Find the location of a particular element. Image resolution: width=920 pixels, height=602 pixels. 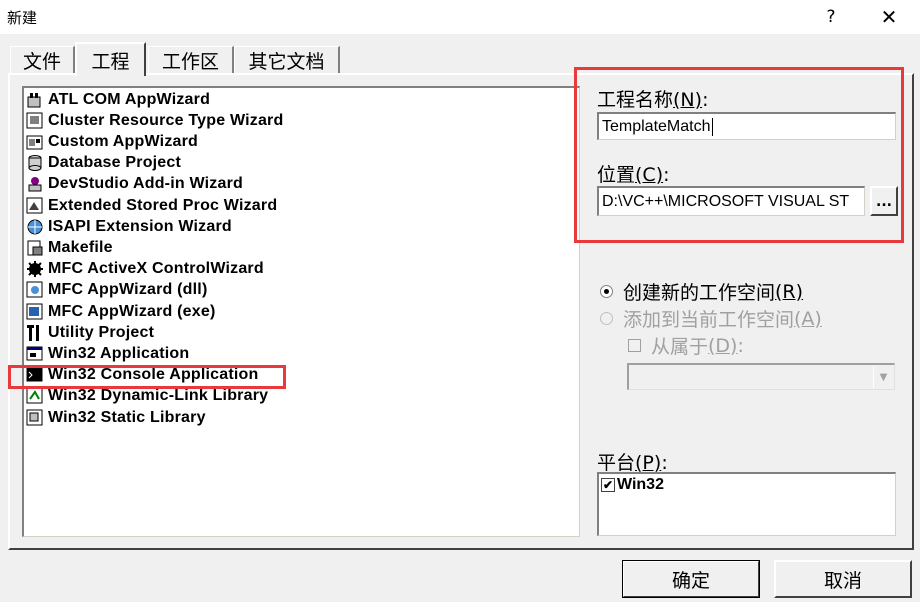

radio-add-to-workspace: 添加到当前工作空间 (A) is located at coordinates (711, 318).